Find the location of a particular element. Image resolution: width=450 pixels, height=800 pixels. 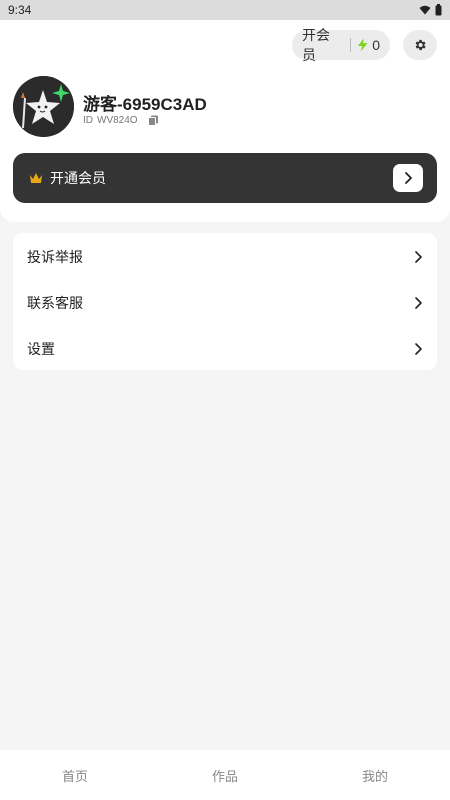

status-time: 9:34 is located at coordinates (20, 10).